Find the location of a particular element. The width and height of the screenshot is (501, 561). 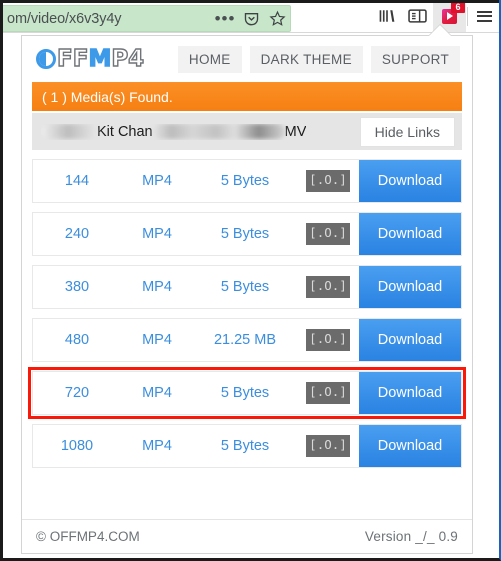

table-row-wrap: 480 MP4 21.25 MB [.O.] Download is located at coordinates (247, 340).